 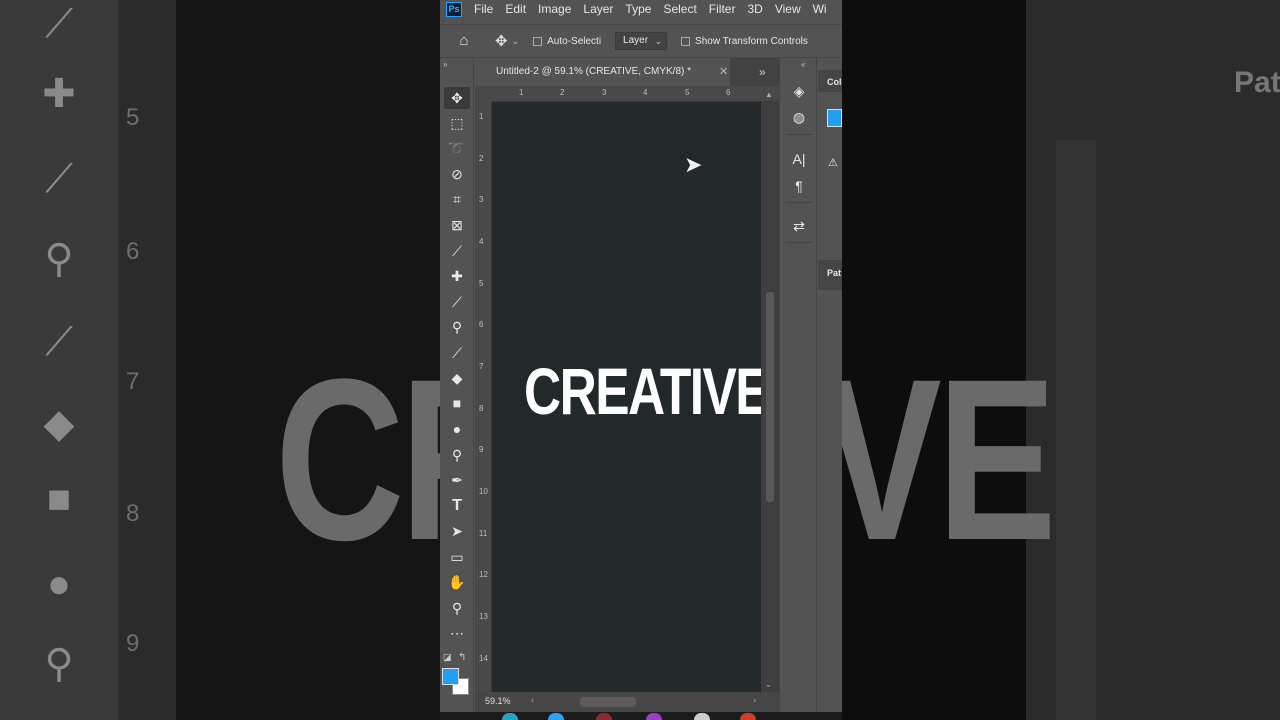 I want to click on frame-tool-icon: ⊠, so click(x=457, y=225).